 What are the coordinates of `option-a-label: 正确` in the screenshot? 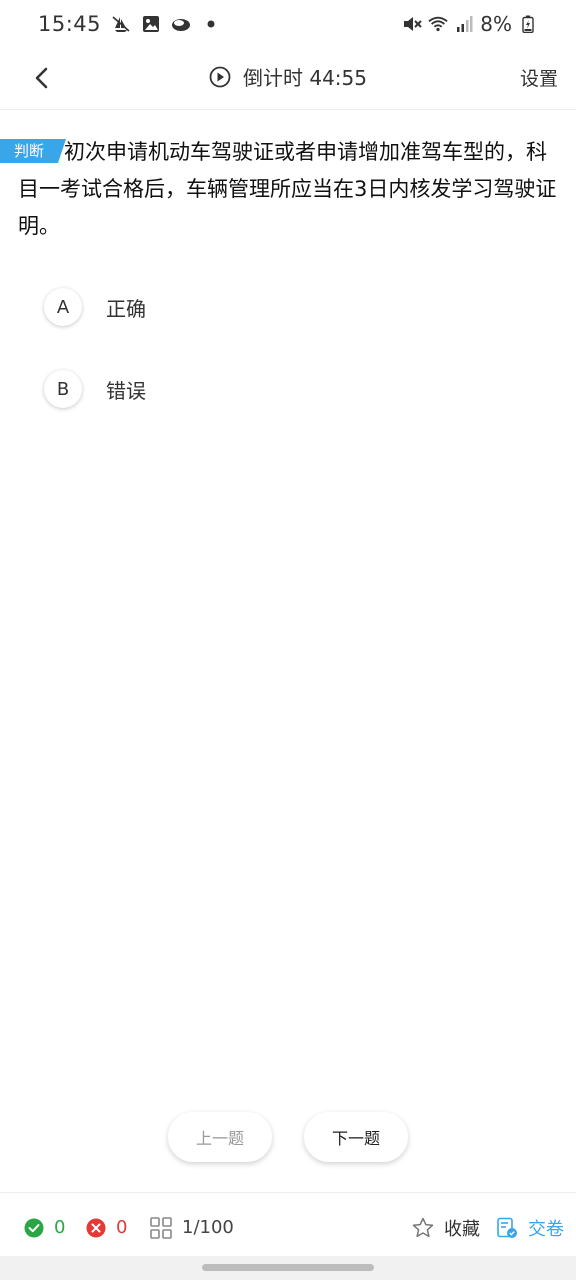 It's located at (126, 308).